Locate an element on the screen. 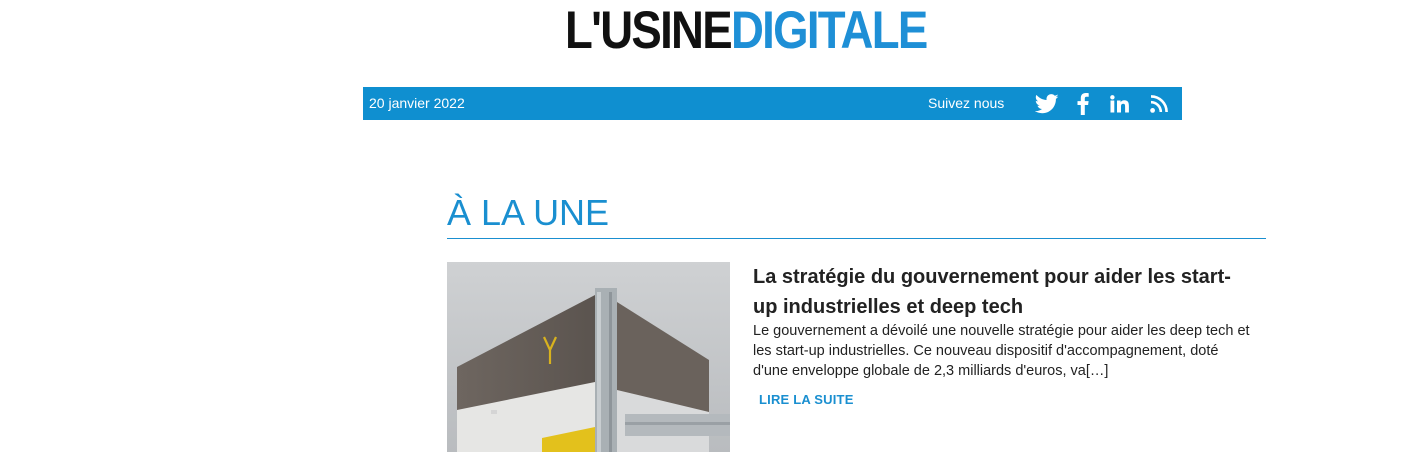 This screenshot has height=476, width=1412. logo-text-digitale: DIGITALE is located at coordinates (829, 30).